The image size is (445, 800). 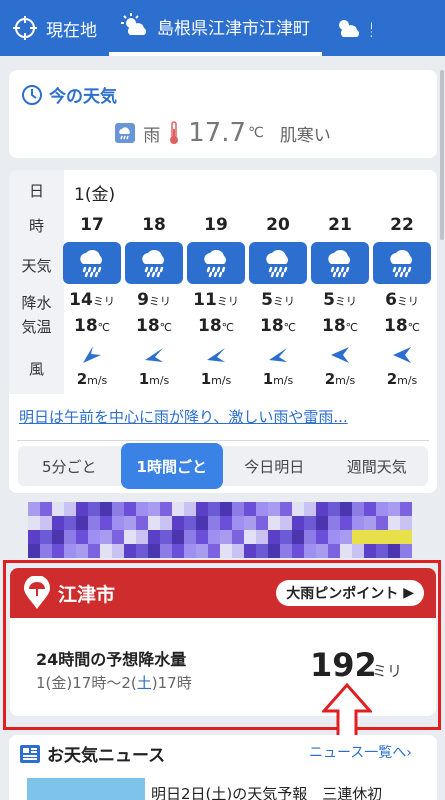 What do you see at coordinates (36, 369) in the screenshot?
I see `row-label-wind: 風` at bounding box center [36, 369].